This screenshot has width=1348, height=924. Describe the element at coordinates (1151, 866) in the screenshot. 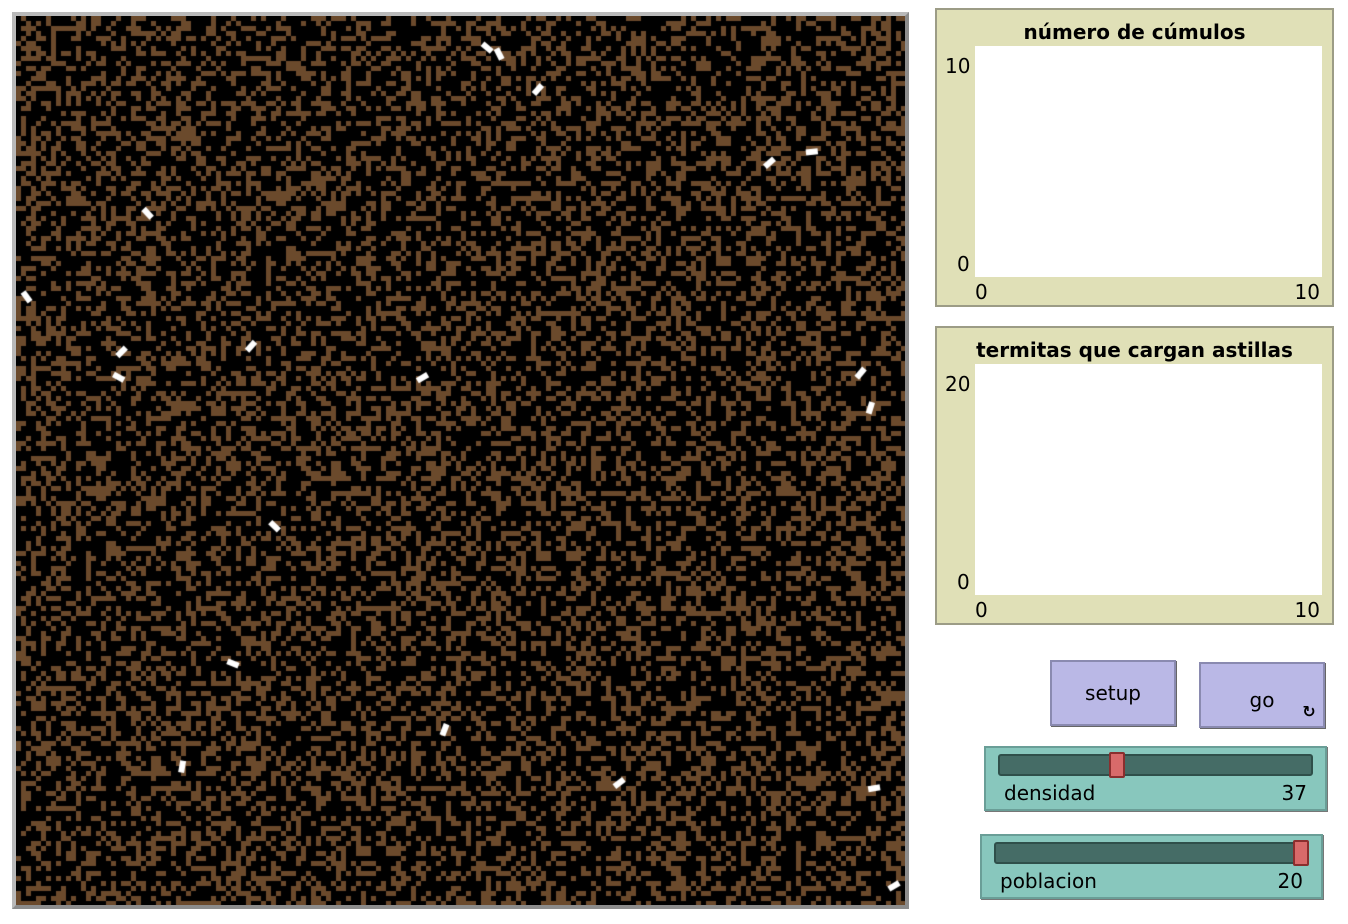

I see `poblacion-slider: poblacion 20` at that location.